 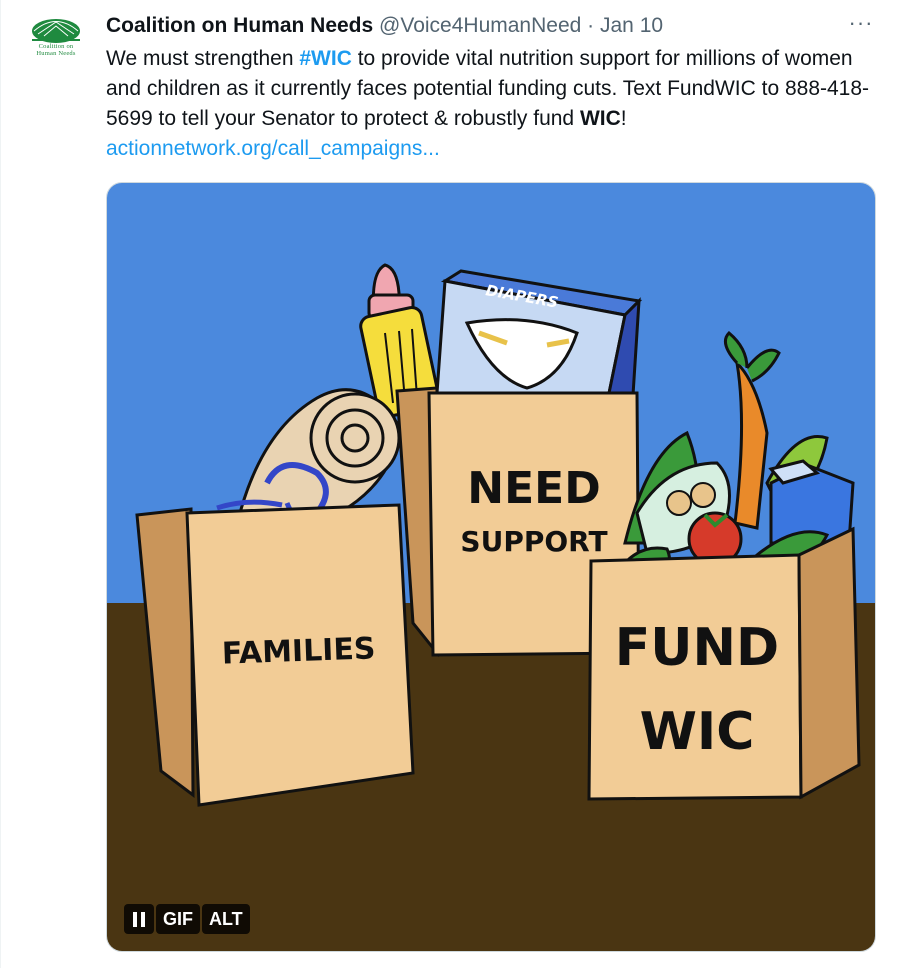 I want to click on alt-text-button: ALT, so click(x=226, y=919).